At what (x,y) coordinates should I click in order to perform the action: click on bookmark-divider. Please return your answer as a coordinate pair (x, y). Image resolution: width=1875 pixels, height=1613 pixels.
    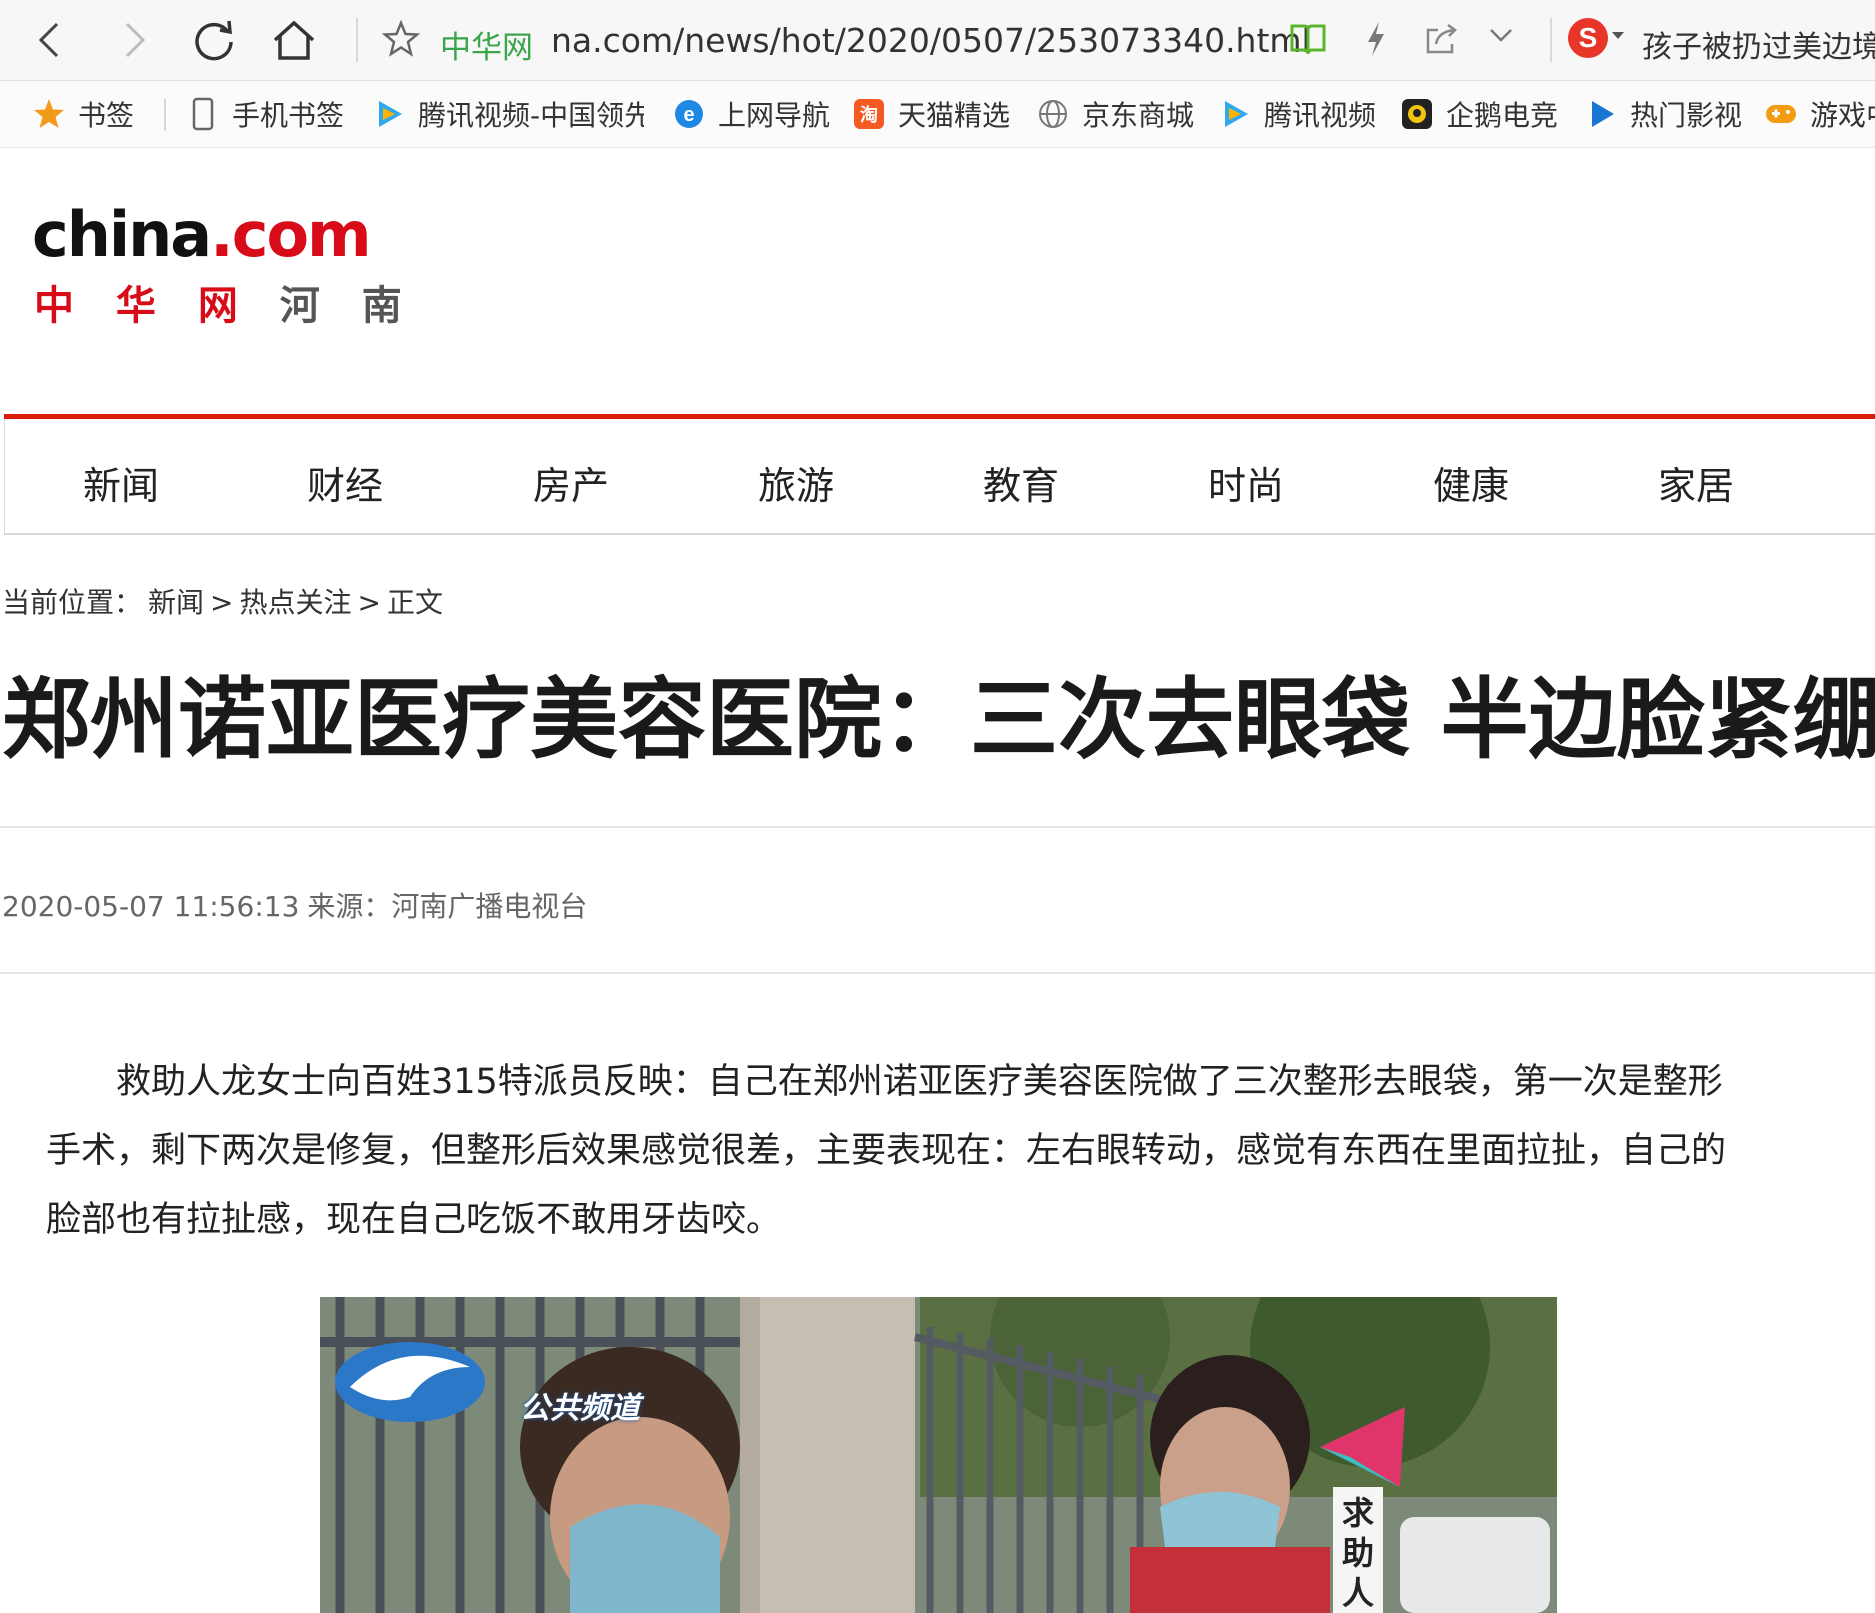
    Looking at the image, I should click on (165, 115).